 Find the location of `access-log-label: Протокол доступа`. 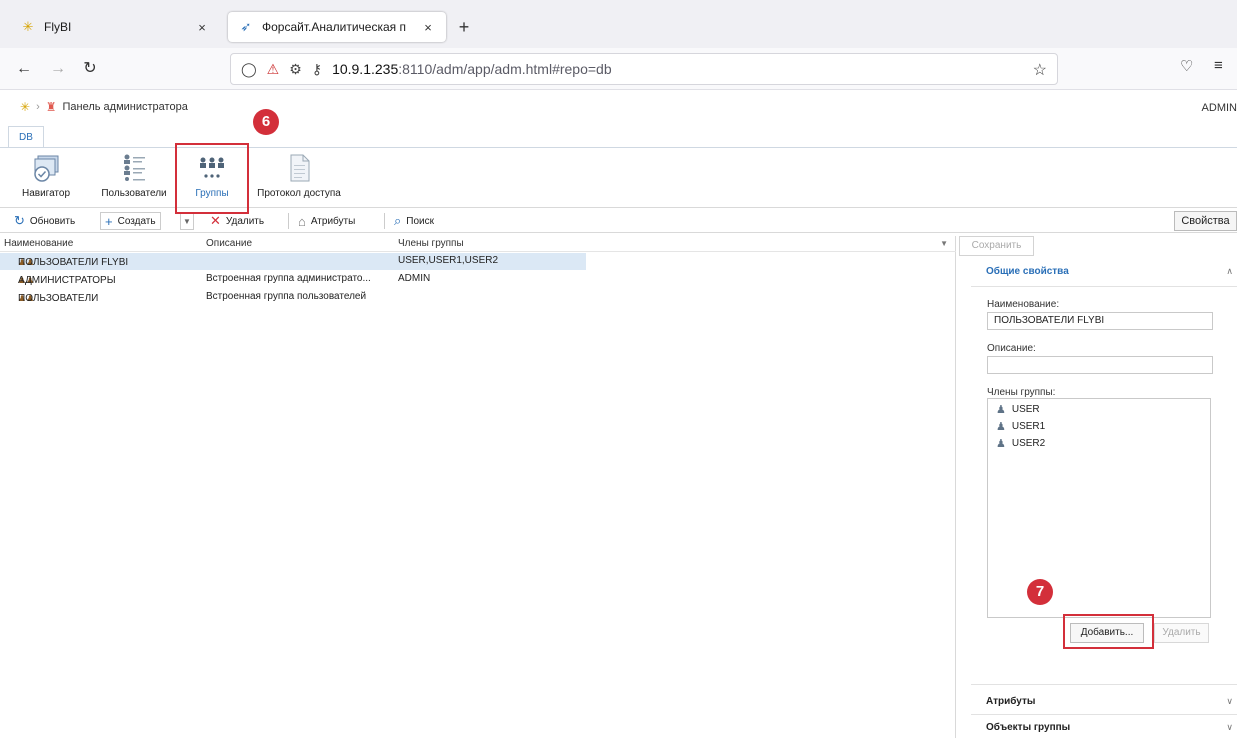

access-log-label: Протокол доступа is located at coordinates (299, 193).